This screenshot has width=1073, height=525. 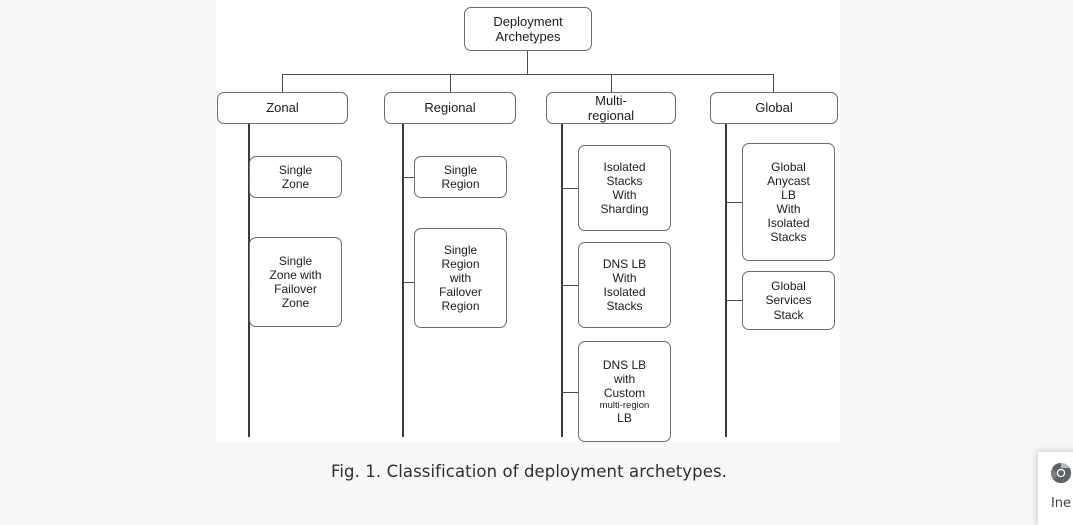 I want to click on node-dns-lb-with-custom-multi-region-lb: DNS LB with Custom multi-region LB, so click(x=624, y=391).